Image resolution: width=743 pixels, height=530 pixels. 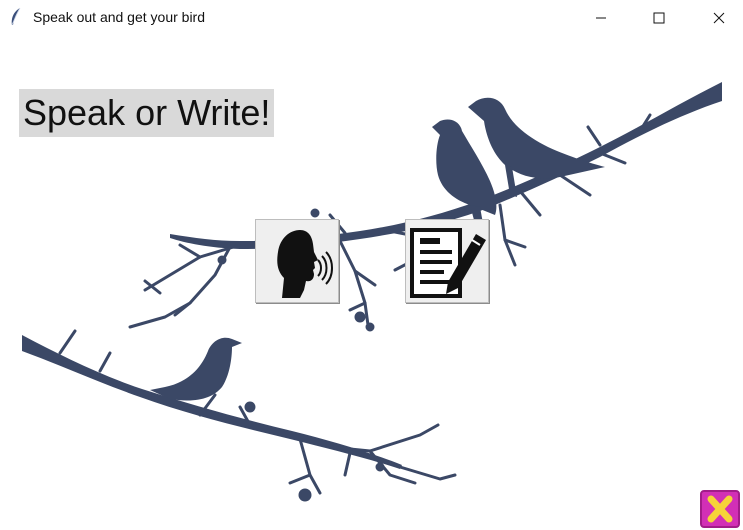 I want to click on speak-button, so click(x=297, y=261).